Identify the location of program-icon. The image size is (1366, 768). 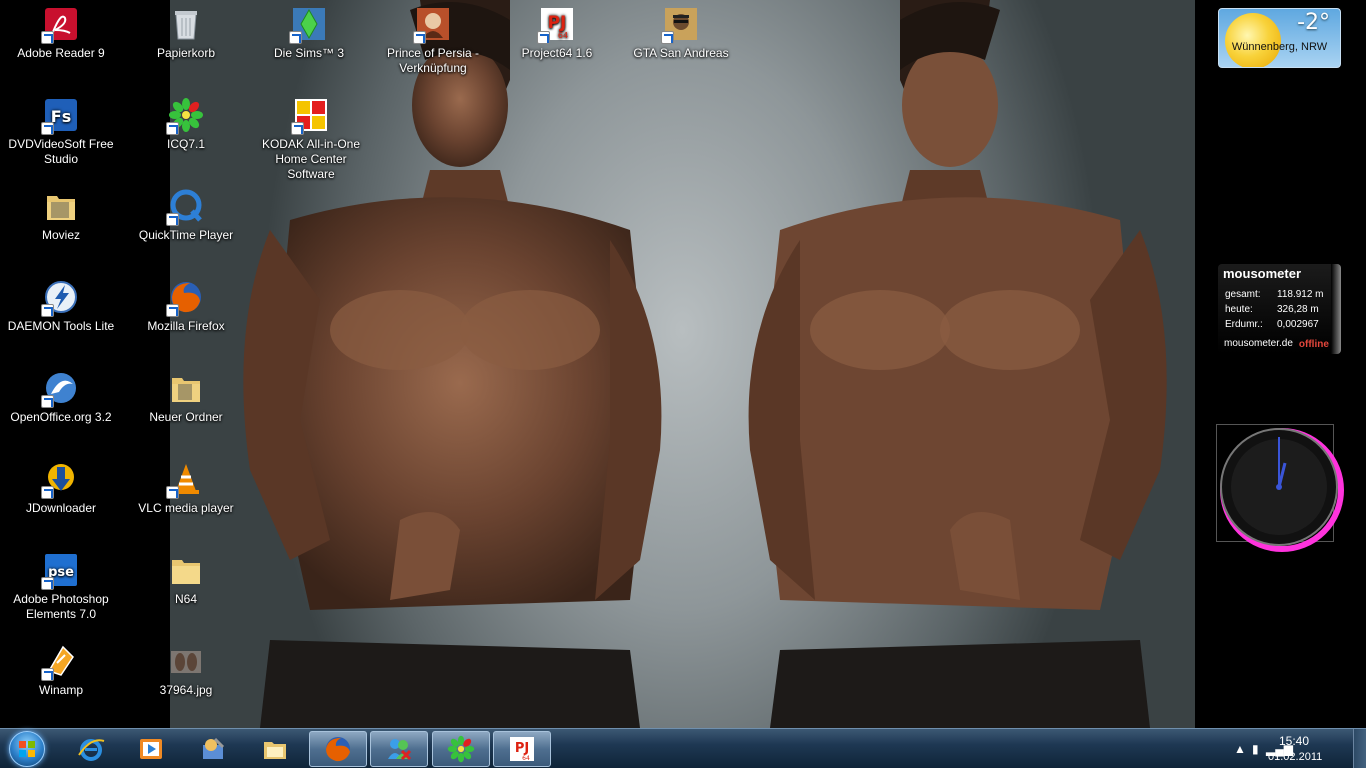
(214, 748).